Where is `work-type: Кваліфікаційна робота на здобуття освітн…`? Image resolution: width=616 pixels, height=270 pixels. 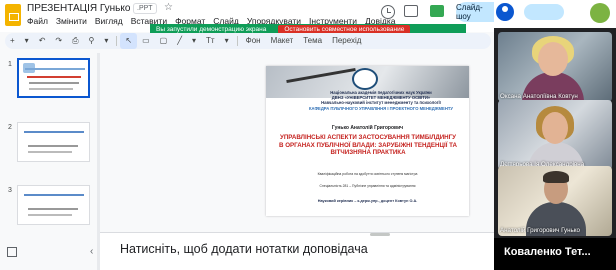 work-type: Кваліфікаційна робота на здобуття освітн… is located at coordinates (367, 174).